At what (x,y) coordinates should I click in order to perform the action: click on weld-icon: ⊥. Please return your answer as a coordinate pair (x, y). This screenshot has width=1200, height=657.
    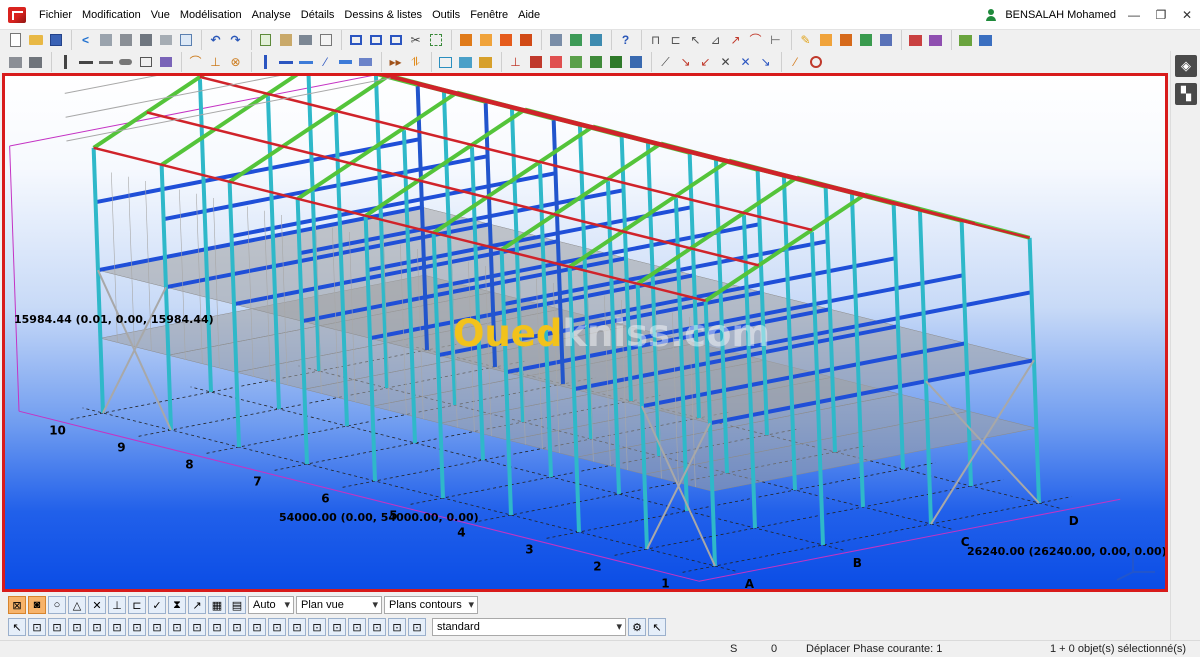
    Looking at the image, I should click on (215, 62).